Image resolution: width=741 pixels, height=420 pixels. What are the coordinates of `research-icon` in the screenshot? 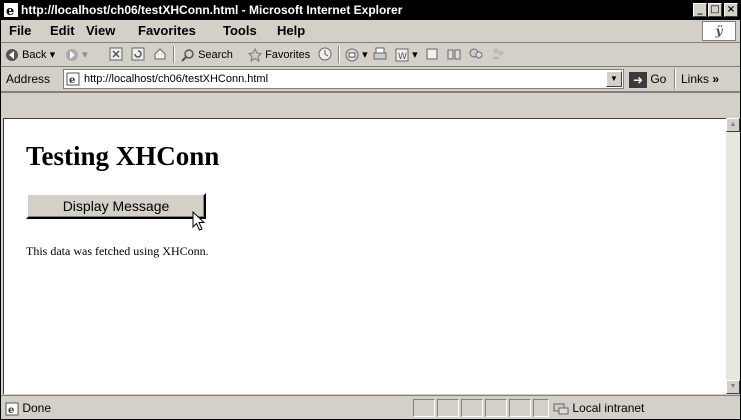 It's located at (454, 54).